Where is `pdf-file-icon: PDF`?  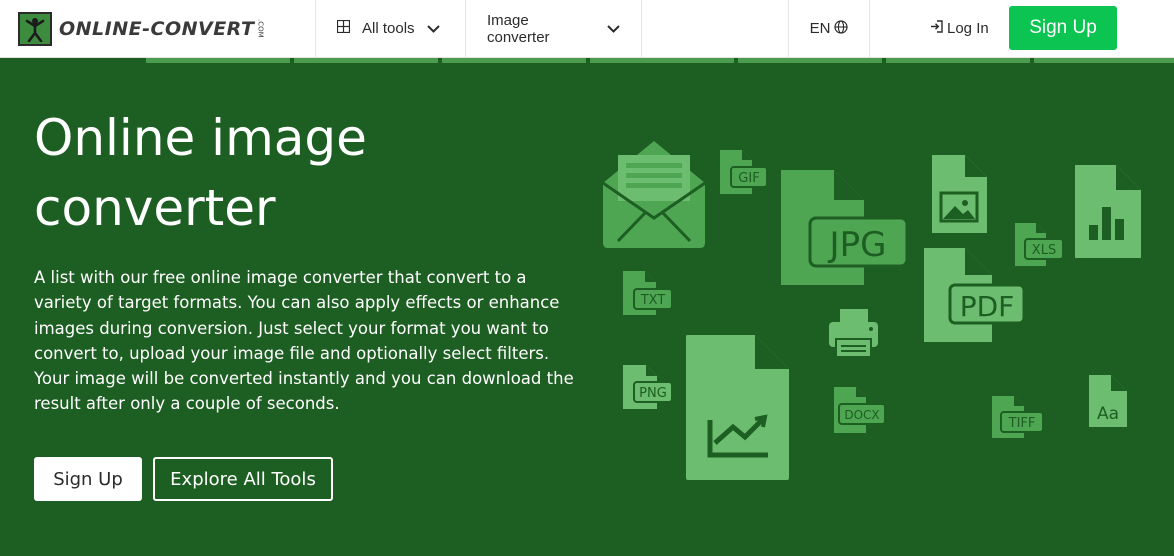 pdf-file-icon: PDF is located at coordinates (975, 295).